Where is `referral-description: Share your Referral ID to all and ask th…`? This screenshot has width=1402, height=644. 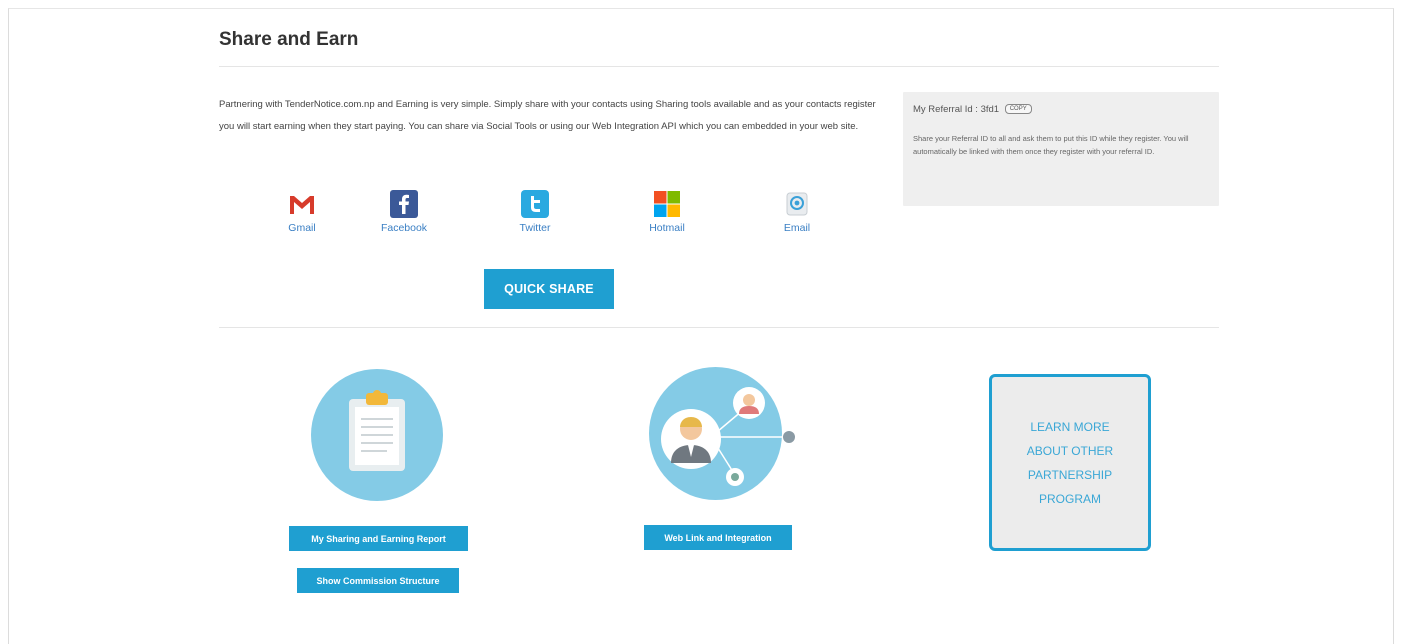
referral-description: Share your Referral ID to all and ask th… is located at coordinates (1051, 145).